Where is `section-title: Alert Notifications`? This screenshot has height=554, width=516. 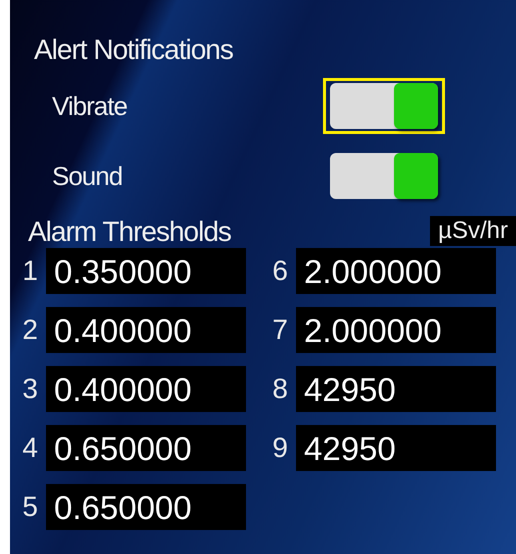 section-title: Alert Notifications is located at coordinates (134, 50).